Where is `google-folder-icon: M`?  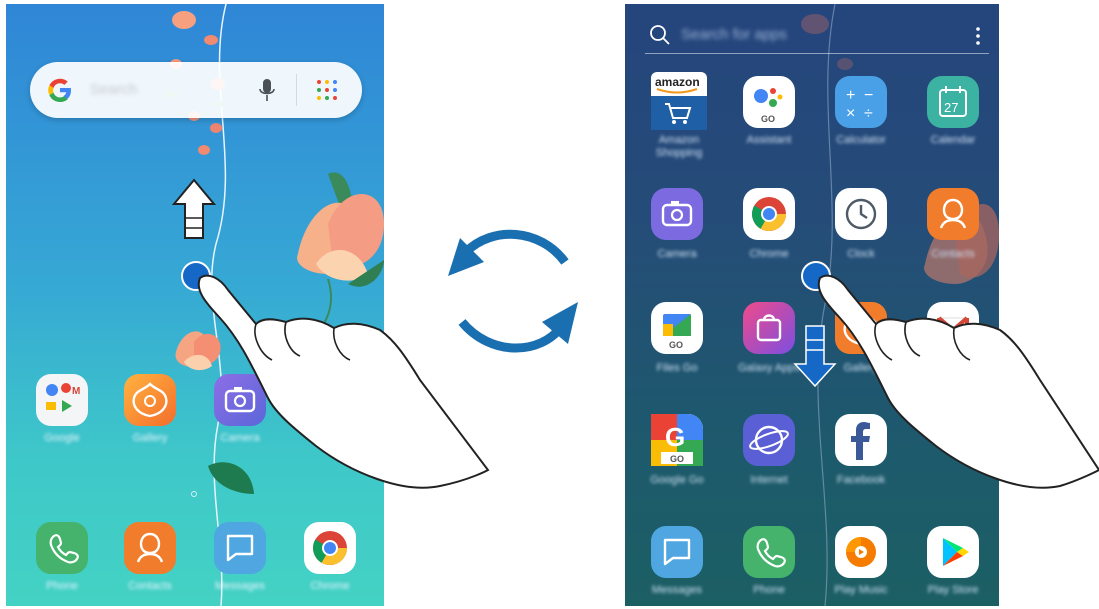
google-folder-icon: M is located at coordinates (62, 400).